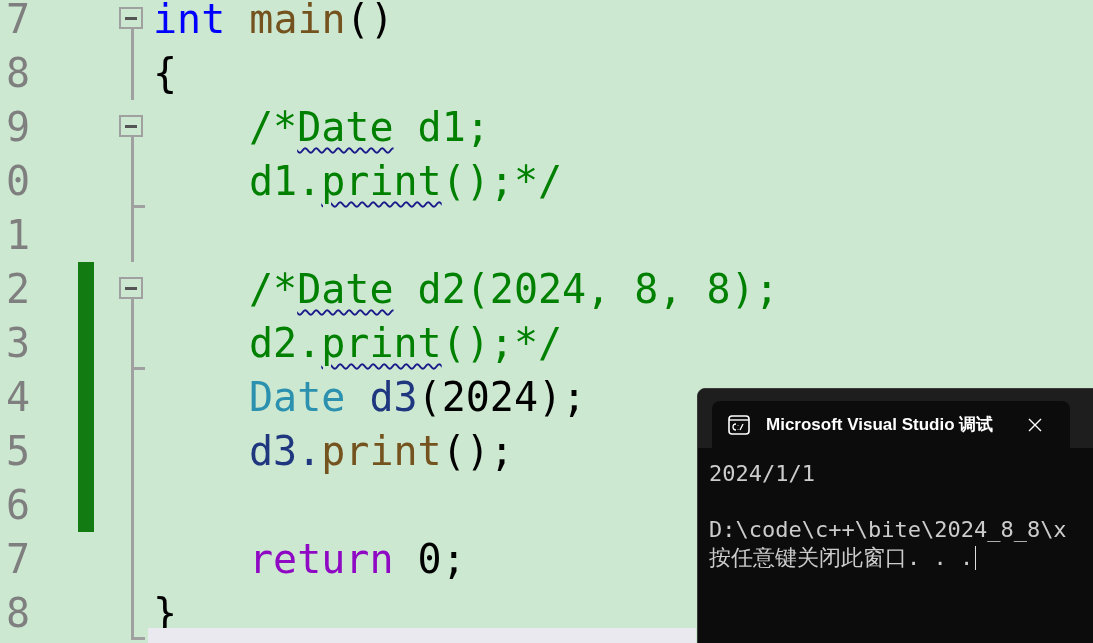  I want to click on line-number: 2, so click(17, 289).